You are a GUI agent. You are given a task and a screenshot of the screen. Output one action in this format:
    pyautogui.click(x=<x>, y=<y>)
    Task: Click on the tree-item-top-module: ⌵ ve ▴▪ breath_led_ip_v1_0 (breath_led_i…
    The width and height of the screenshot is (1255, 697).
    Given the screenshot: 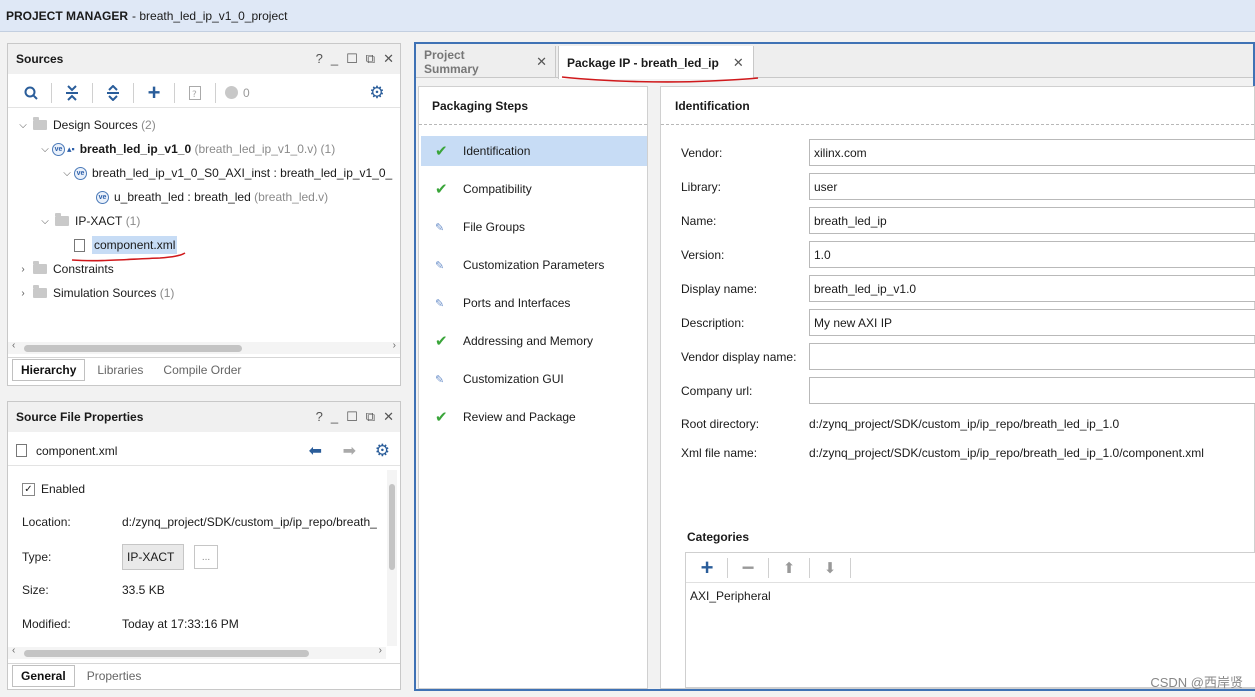 What is the action you would take?
    pyautogui.click(x=186, y=149)
    